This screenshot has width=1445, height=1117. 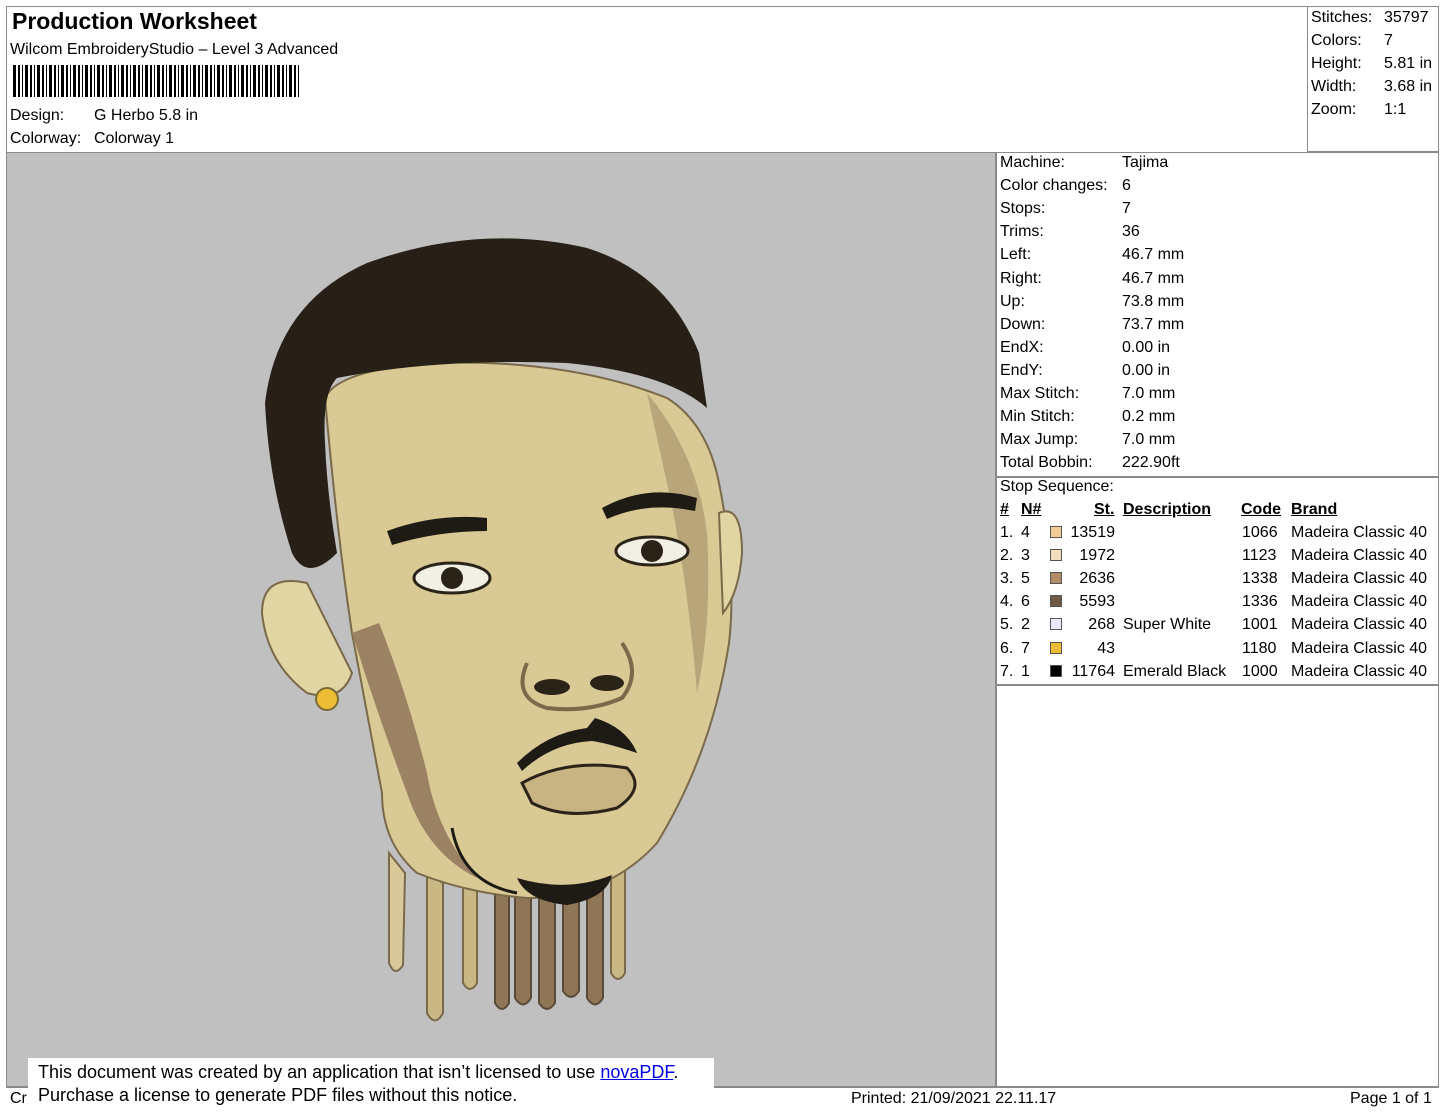 I want to click on row-stitches: 43, so click(x=1106, y=648).